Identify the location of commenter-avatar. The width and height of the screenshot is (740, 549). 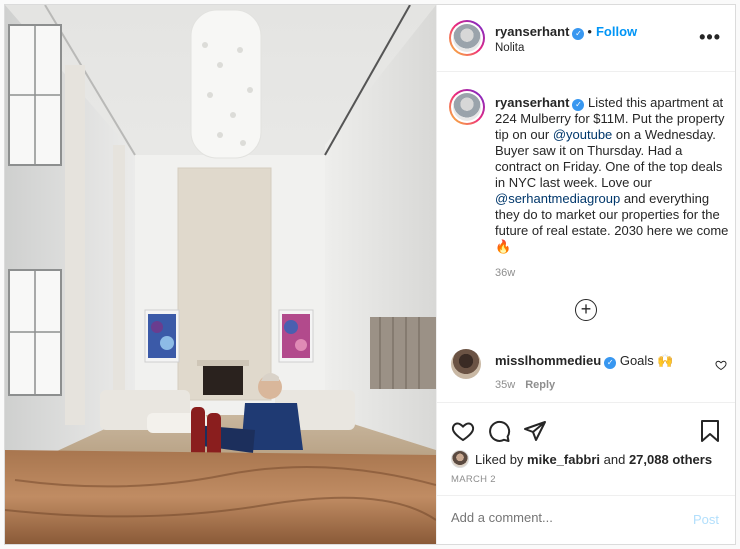
(466, 364).